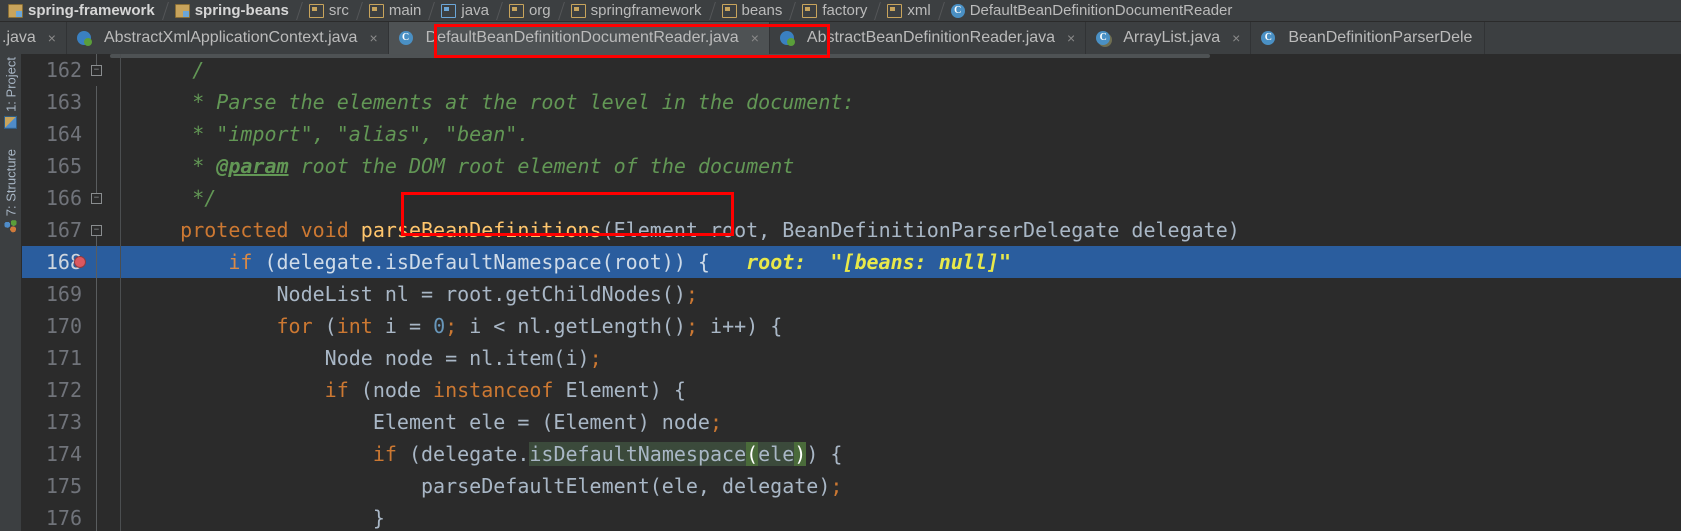 This screenshot has width=1681, height=531. Describe the element at coordinates (19, 37) in the screenshot. I see `tab-label: .java` at that location.